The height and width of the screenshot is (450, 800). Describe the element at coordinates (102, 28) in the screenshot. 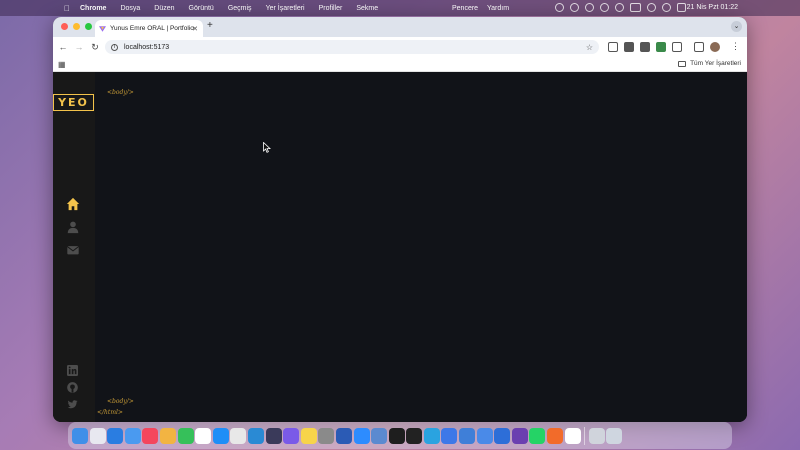

I see `vite-favicon-icon` at that location.